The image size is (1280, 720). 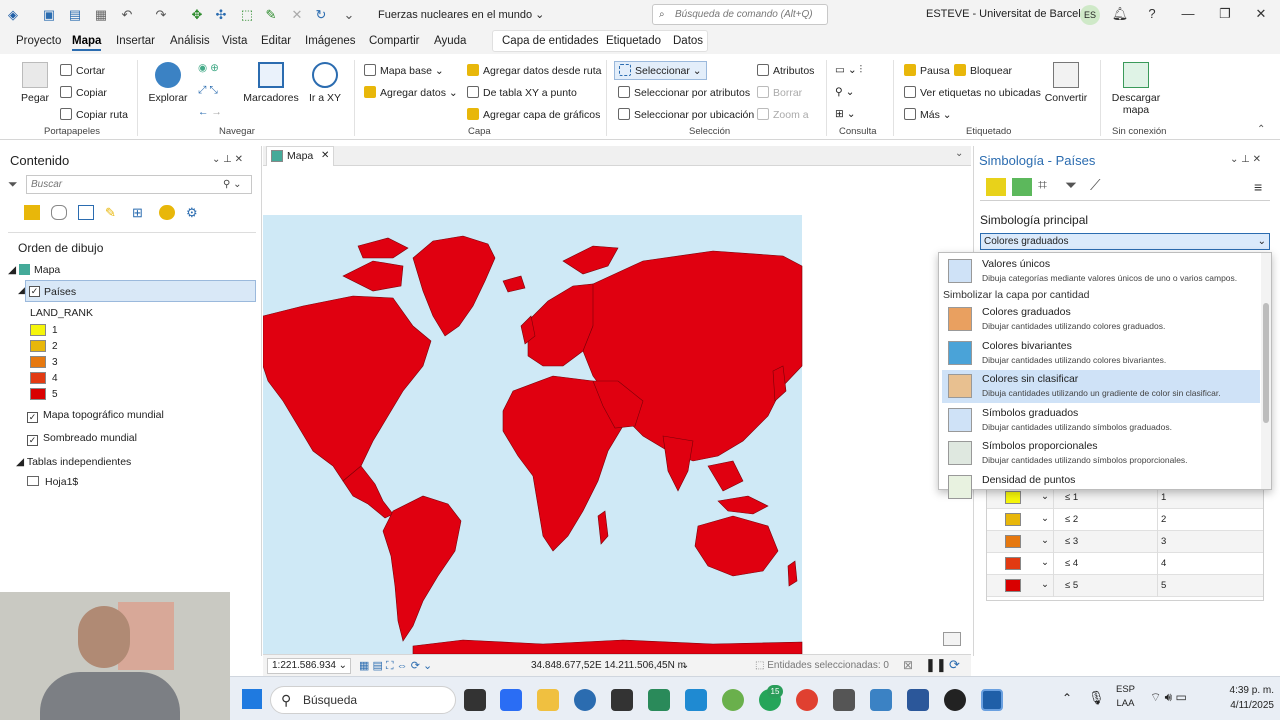 I want to click on task-view-icon, so click(x=475, y=700).